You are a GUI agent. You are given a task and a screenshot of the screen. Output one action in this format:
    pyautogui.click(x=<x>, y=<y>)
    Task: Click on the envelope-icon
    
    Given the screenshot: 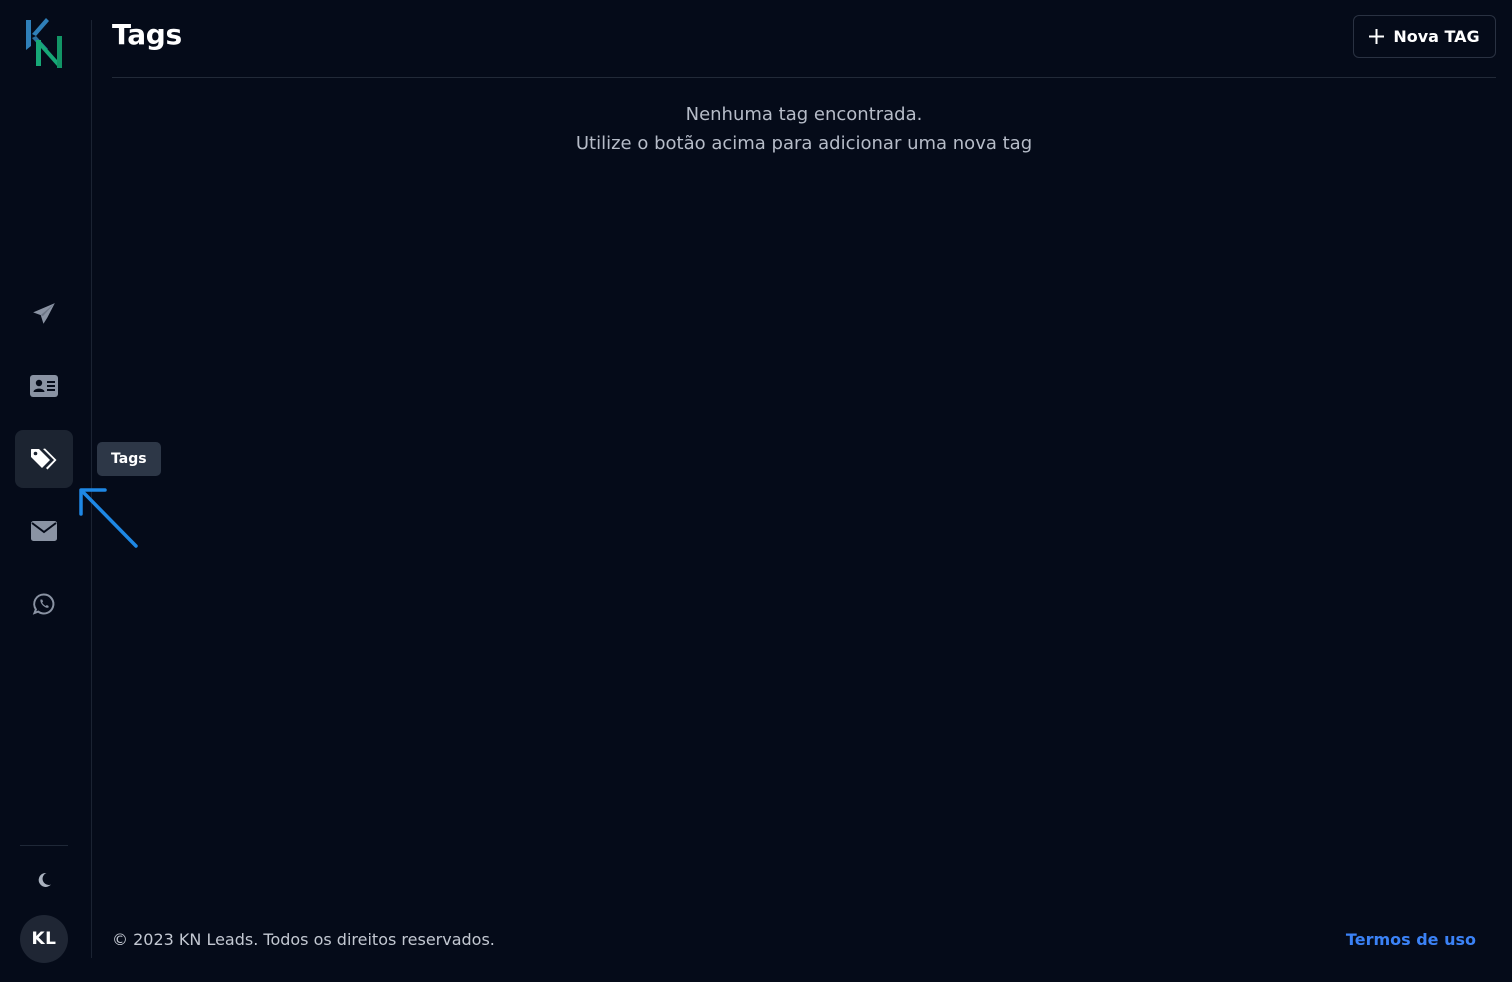 What is the action you would take?
    pyautogui.click(x=44, y=531)
    